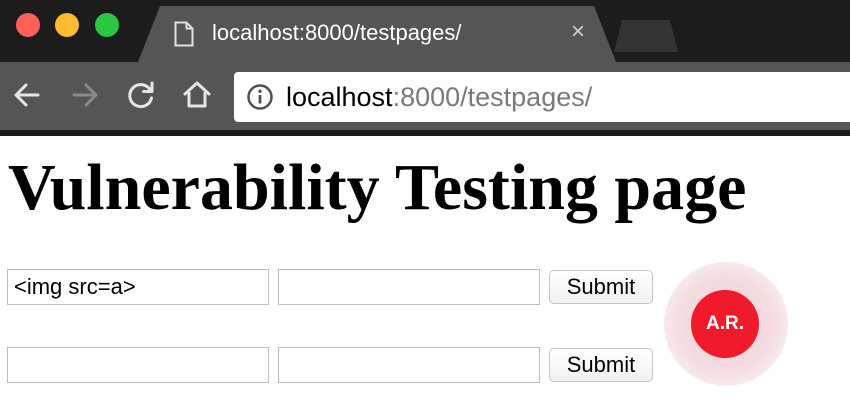 This screenshot has width=850, height=420. I want to click on document-icon, so click(184, 34).